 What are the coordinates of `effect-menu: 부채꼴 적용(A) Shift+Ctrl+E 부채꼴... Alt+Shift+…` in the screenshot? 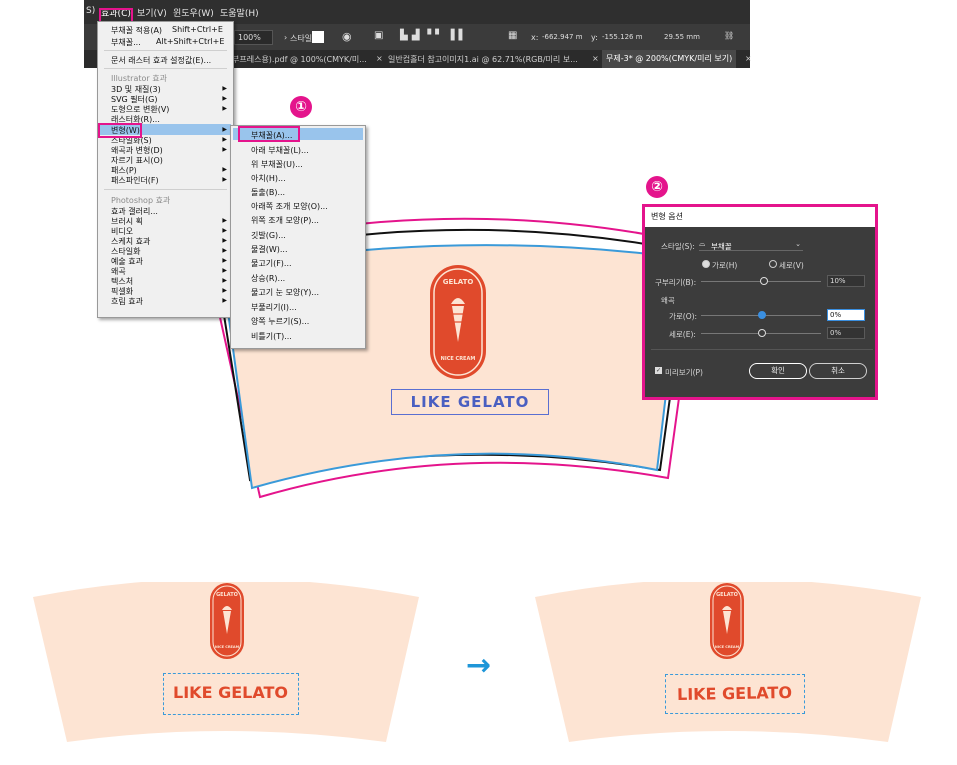 It's located at (165, 169).